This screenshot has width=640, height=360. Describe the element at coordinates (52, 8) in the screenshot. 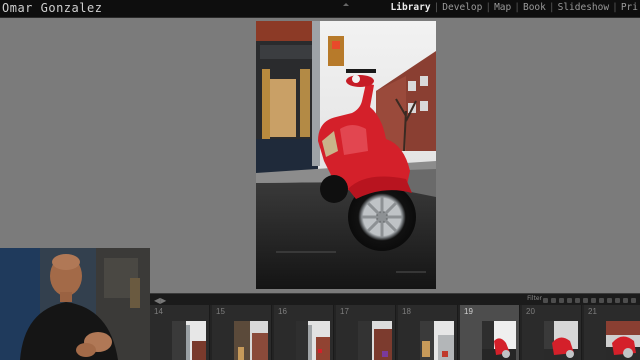

I see `identity-plate: Omar Gonzalez` at that location.